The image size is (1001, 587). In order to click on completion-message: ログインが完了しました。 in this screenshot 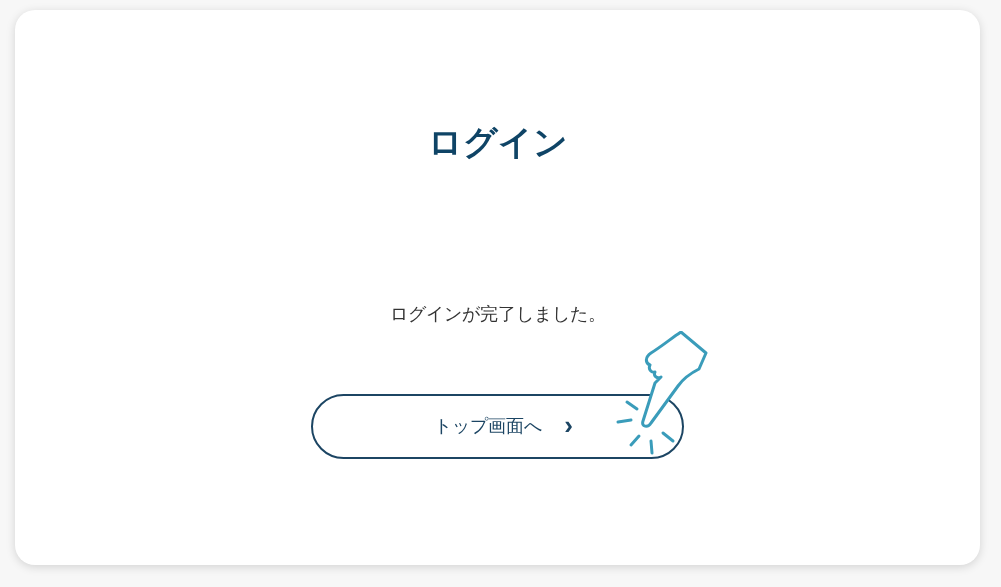, I will do `click(497, 314)`.